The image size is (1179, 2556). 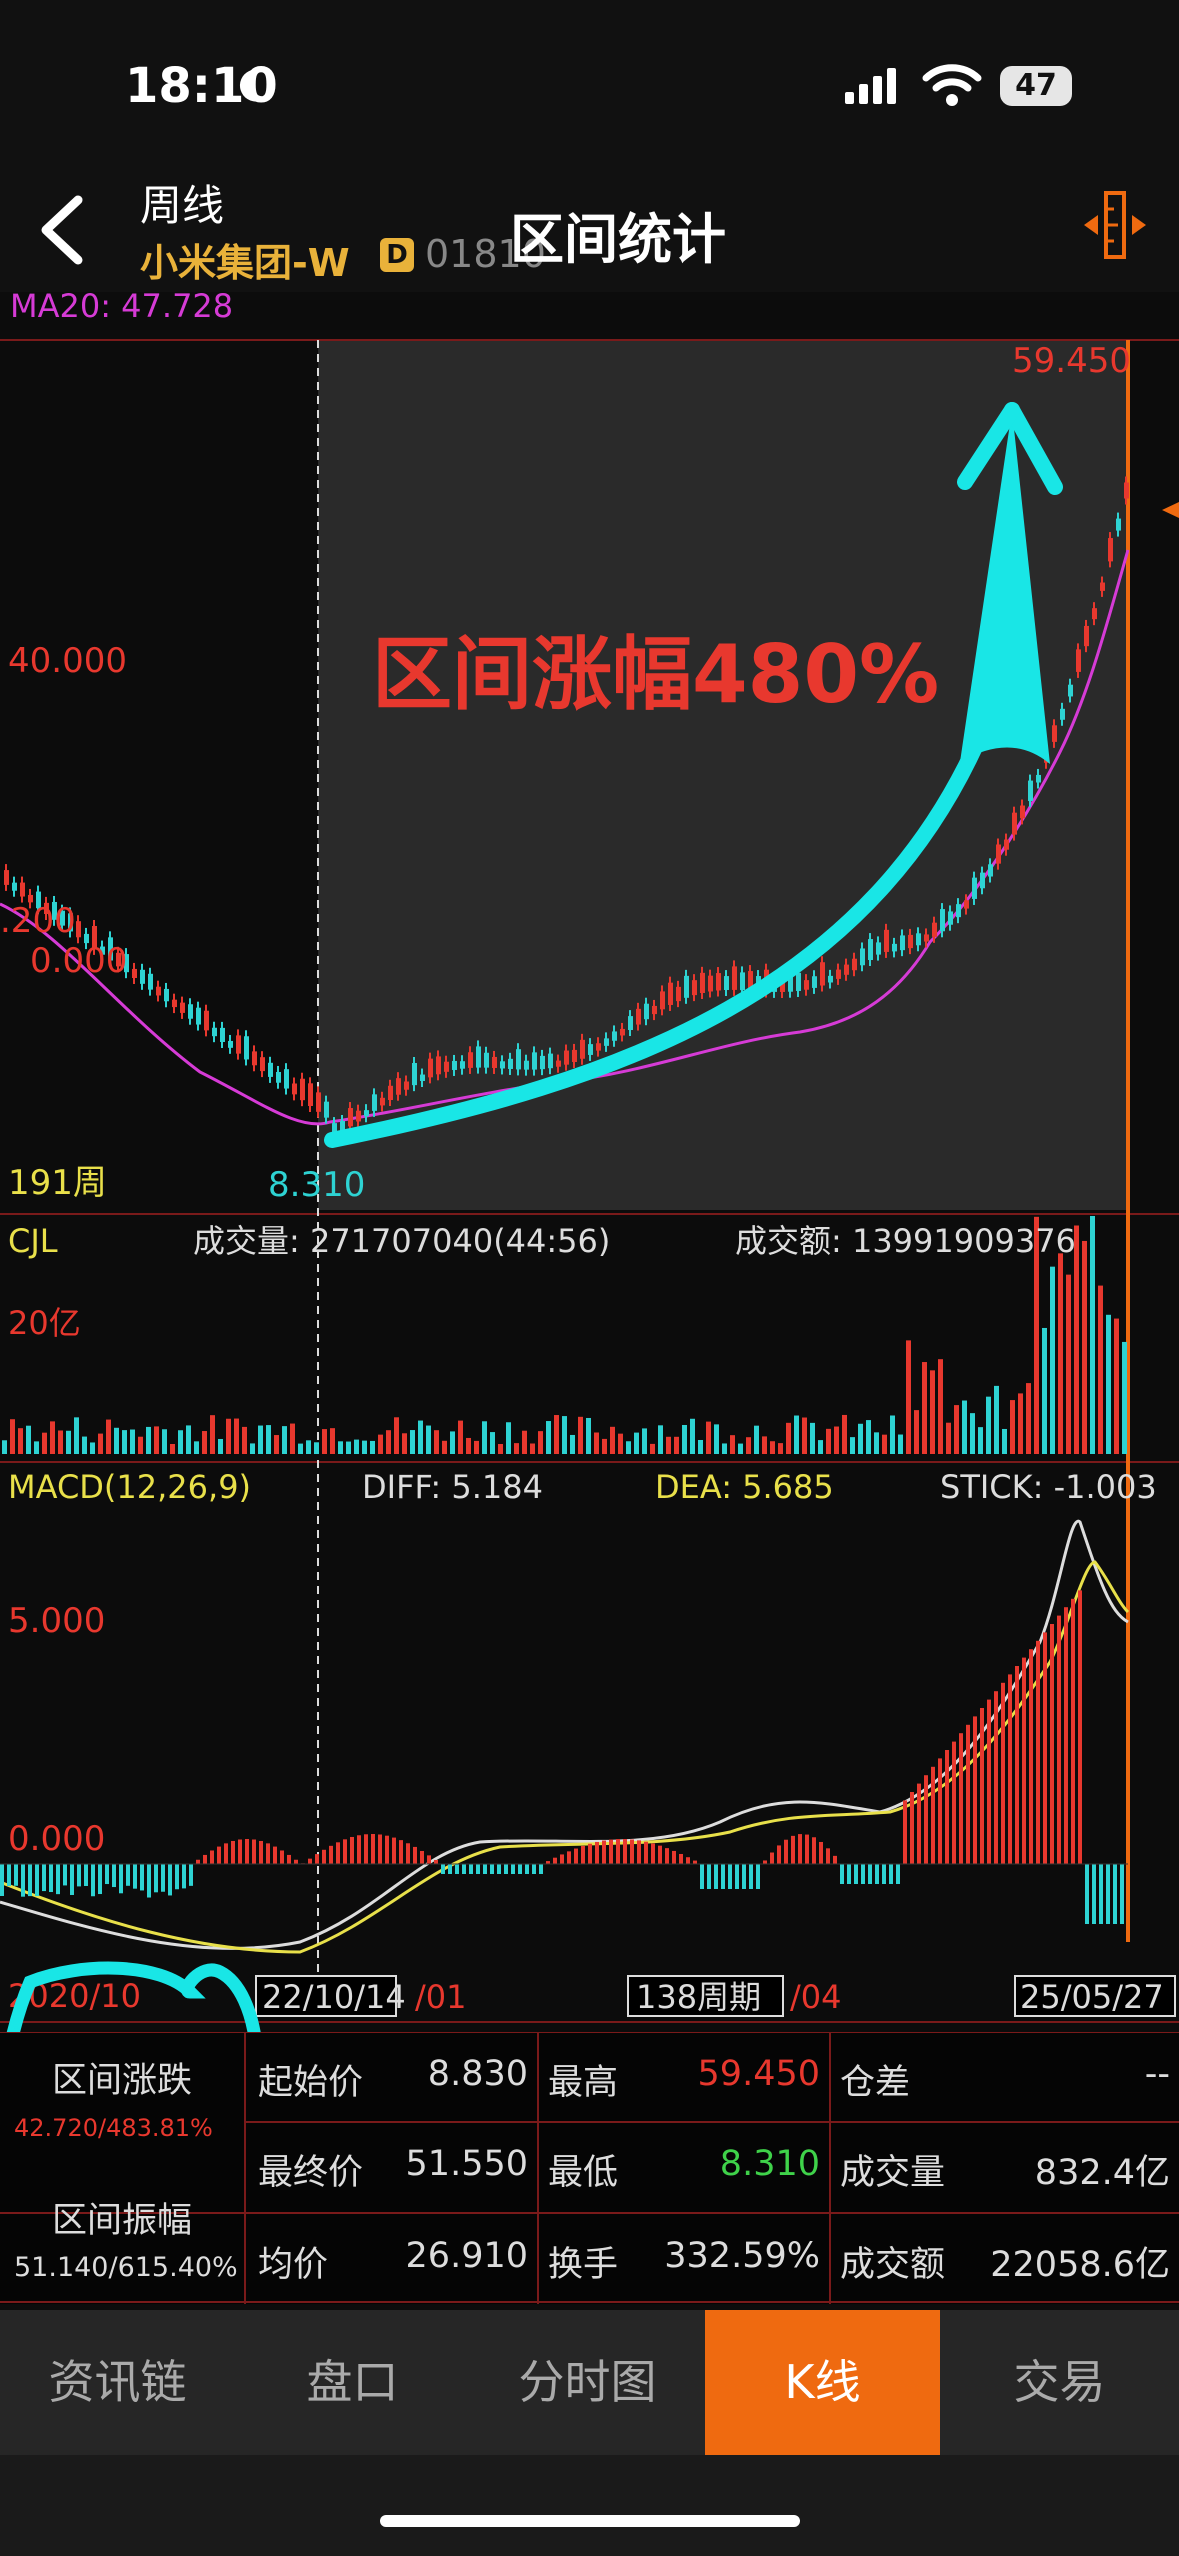 I want to click on period-label: 周线, so click(x=182, y=205).